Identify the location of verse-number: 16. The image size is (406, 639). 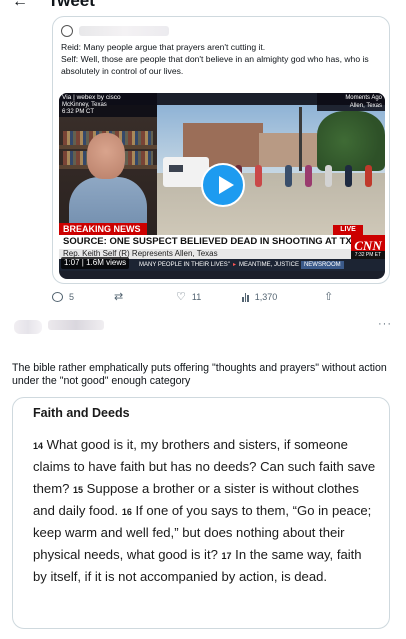
(126, 512).